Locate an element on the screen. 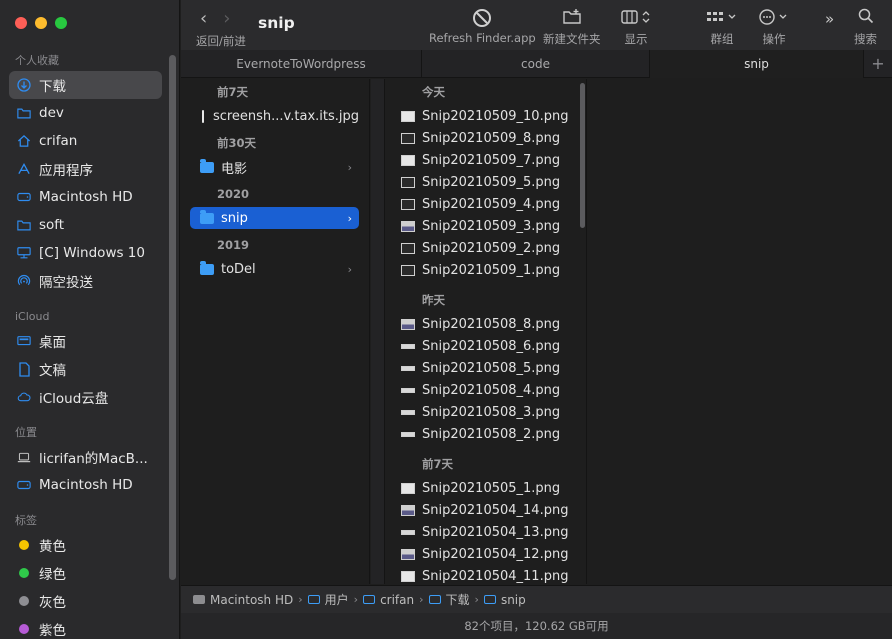 This screenshot has height=639, width=892. sidebar-item-favorites-6: [C] Windows 10 is located at coordinates (85, 253).